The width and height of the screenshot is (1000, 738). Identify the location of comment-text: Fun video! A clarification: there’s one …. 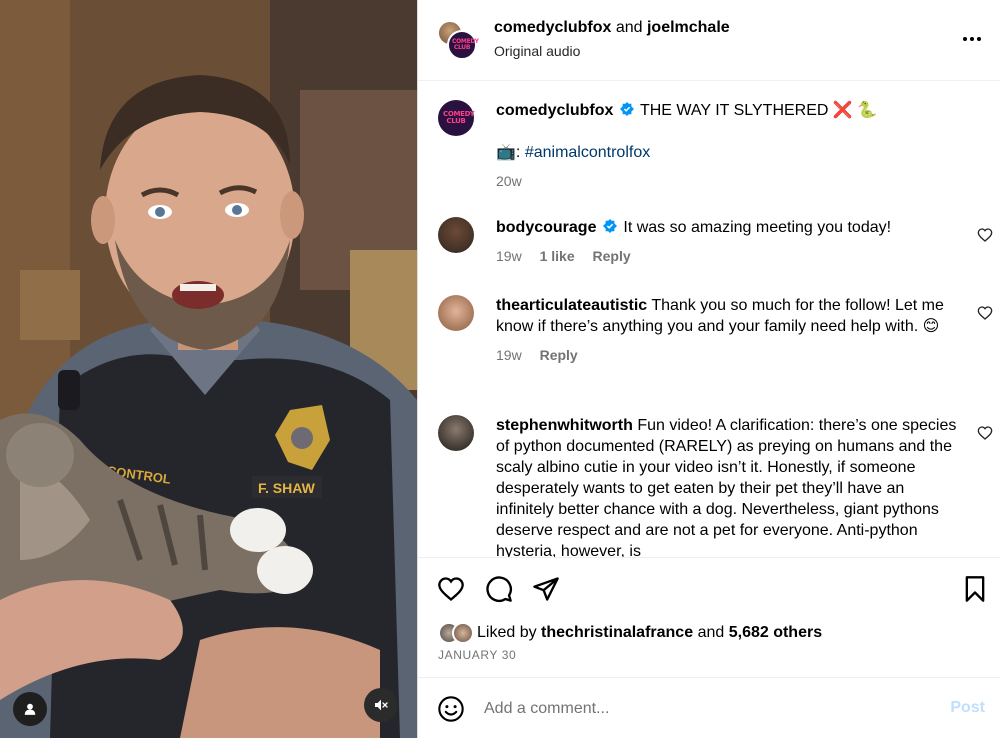
(726, 487).